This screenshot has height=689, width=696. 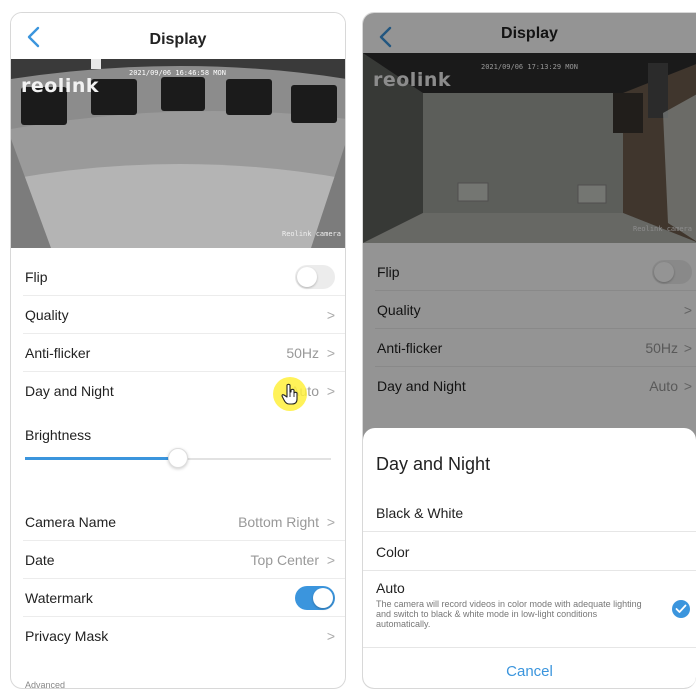 What do you see at coordinates (420, 513) in the screenshot?
I see `option-label: Black & White` at bounding box center [420, 513].